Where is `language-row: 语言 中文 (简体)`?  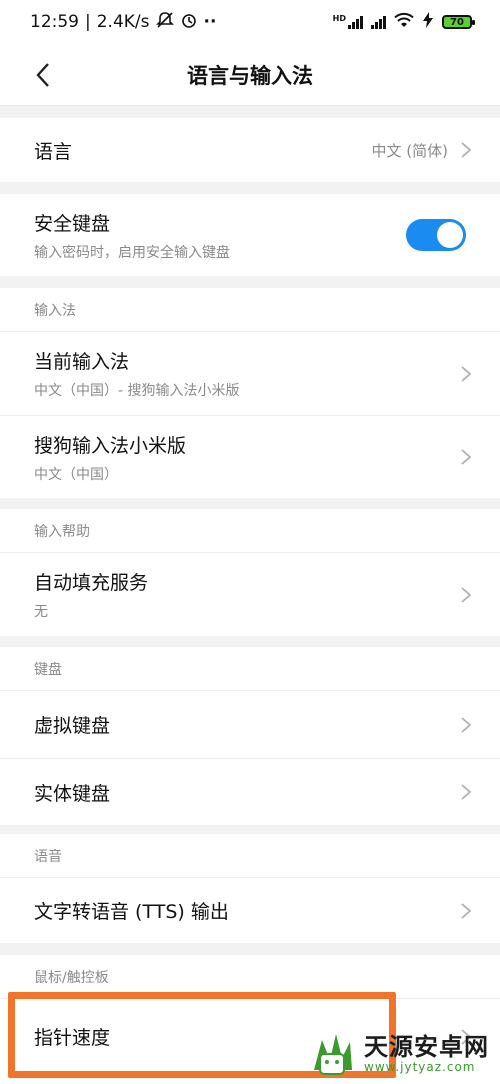
language-row: 语言 中文 (简体) is located at coordinates (250, 150).